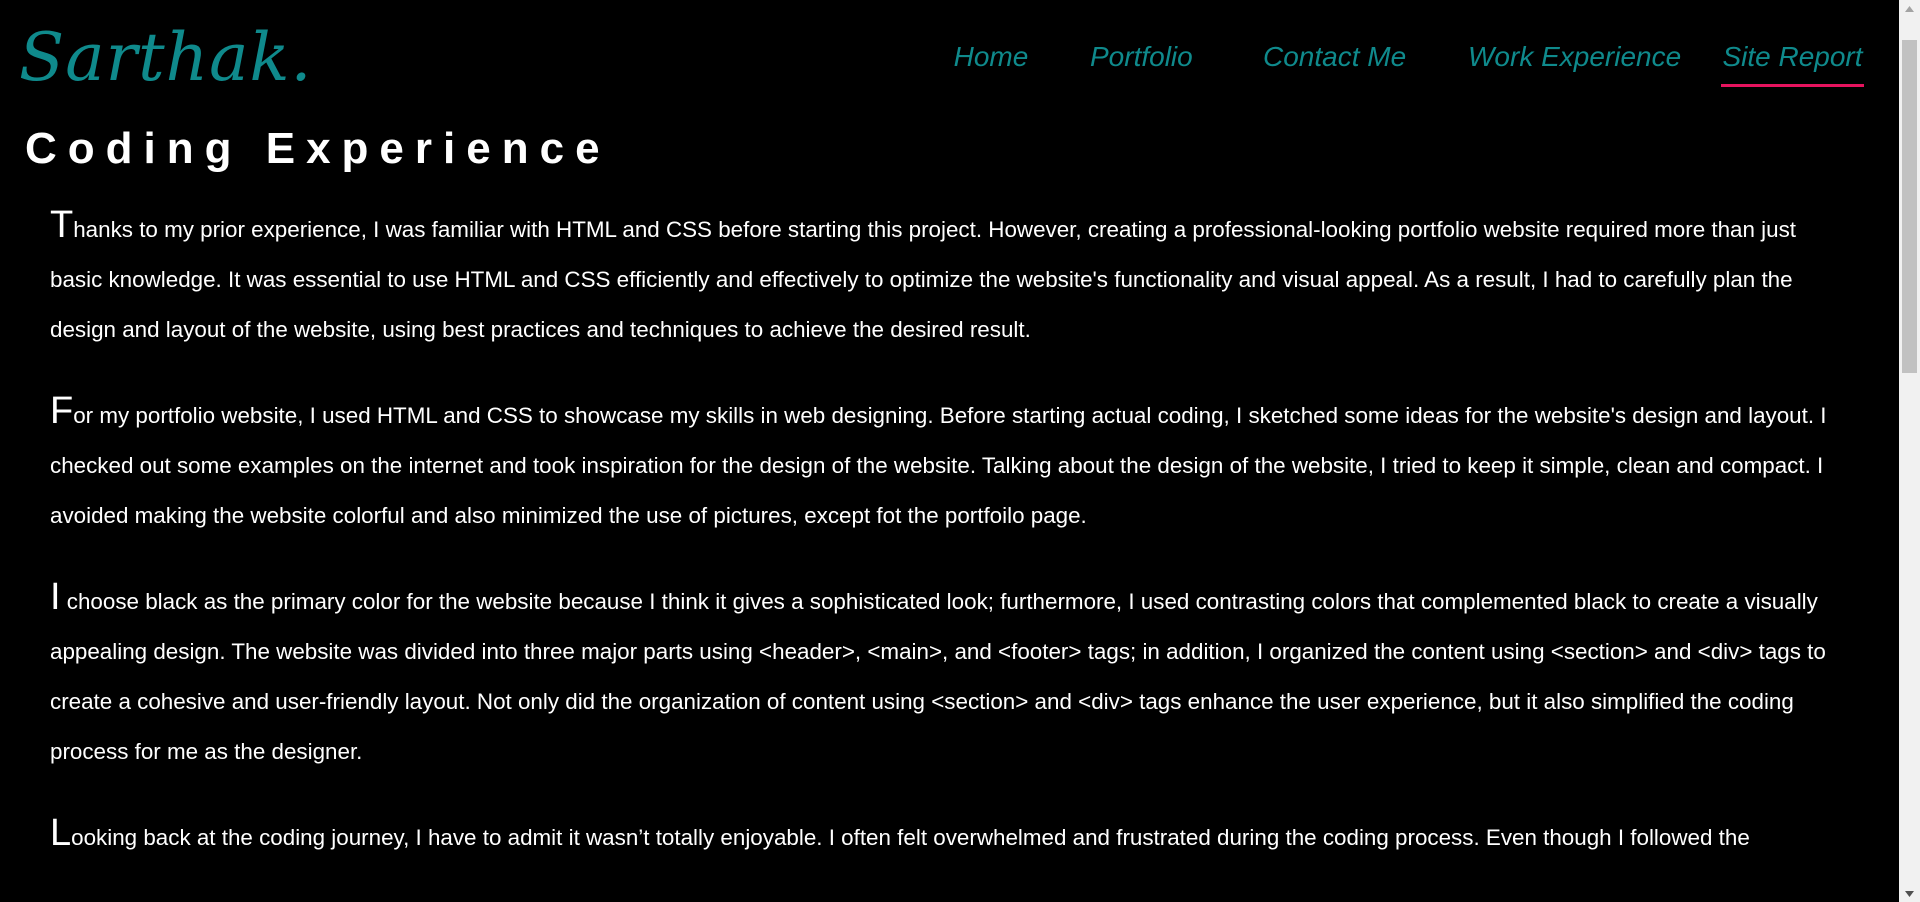  What do you see at coordinates (991, 60) in the screenshot?
I see `nav-home: Home` at bounding box center [991, 60].